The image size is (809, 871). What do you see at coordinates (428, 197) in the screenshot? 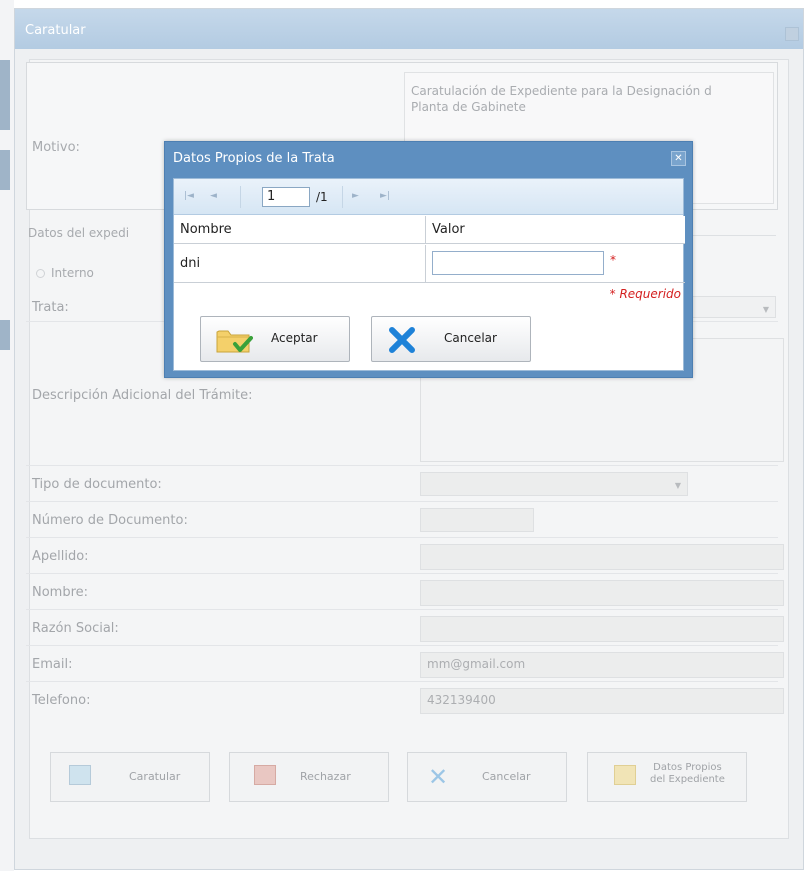
I see `grid-pager: |◄ ◄ 1 /1 ► ►|` at bounding box center [428, 197].